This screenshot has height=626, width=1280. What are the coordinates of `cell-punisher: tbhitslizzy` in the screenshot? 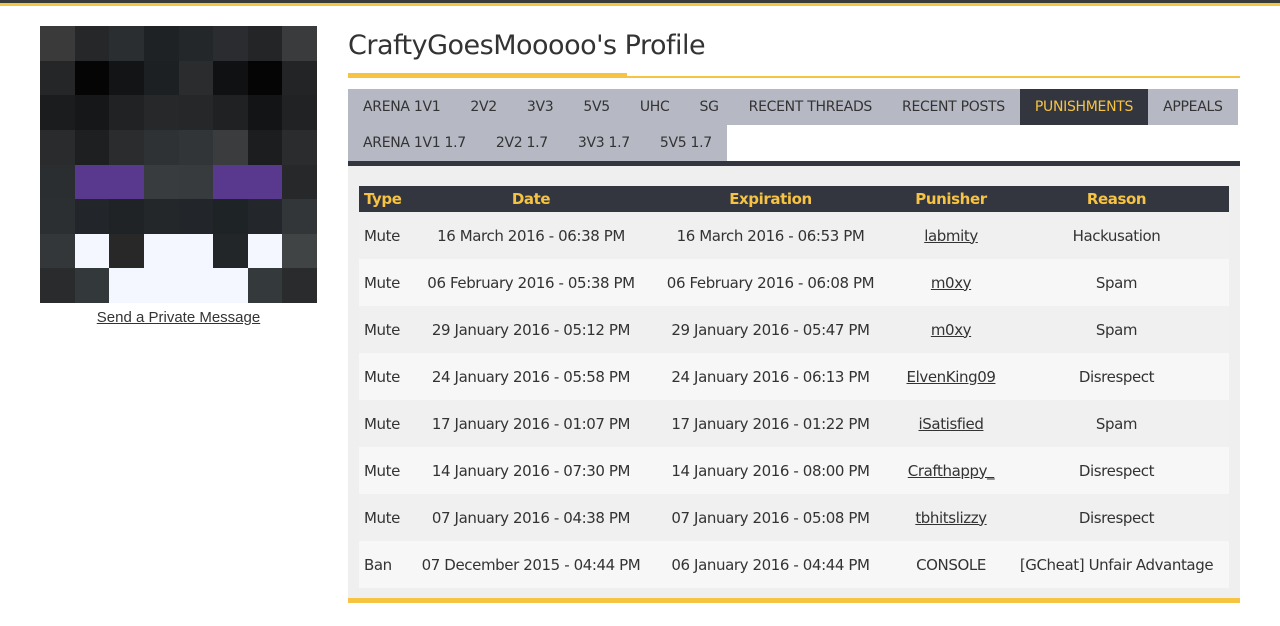 It's located at (951, 517).